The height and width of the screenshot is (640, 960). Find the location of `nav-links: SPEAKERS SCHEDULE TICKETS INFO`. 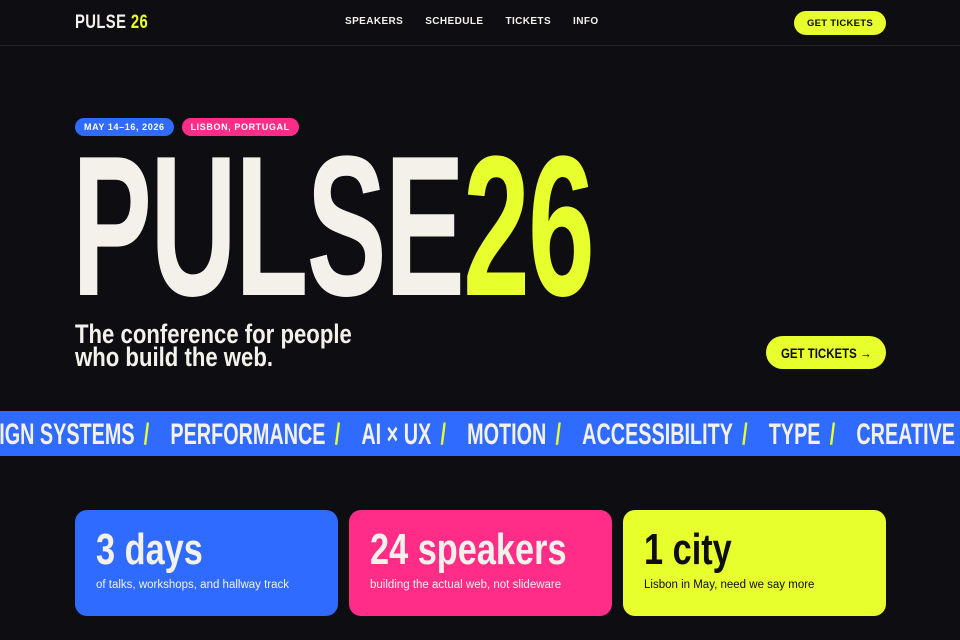

nav-links: SPEAKERS SCHEDULE TICKETS INFO is located at coordinates (472, 21).